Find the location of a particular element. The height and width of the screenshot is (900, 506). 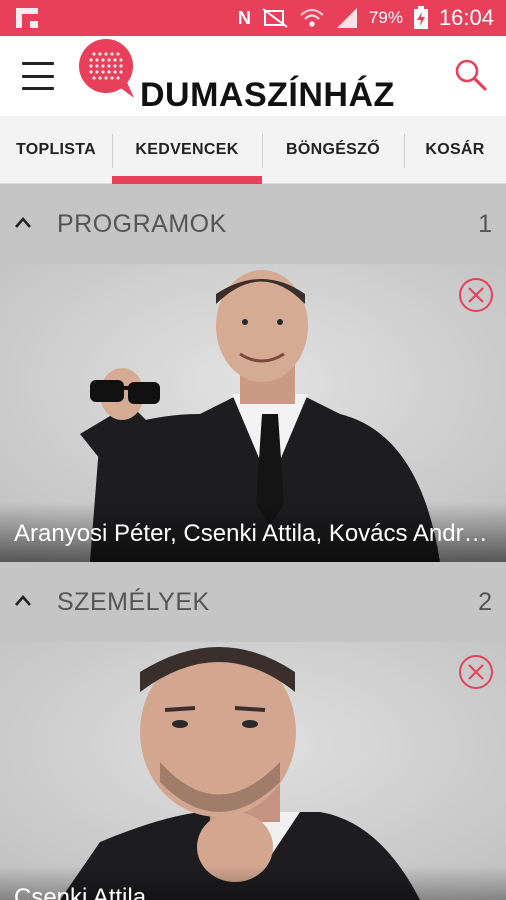

tab-label: KEDVENCEK is located at coordinates (187, 149).